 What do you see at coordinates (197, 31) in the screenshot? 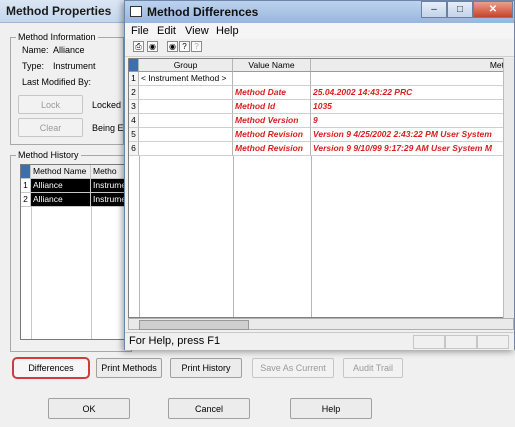
I see `menu-view: View` at bounding box center [197, 31].